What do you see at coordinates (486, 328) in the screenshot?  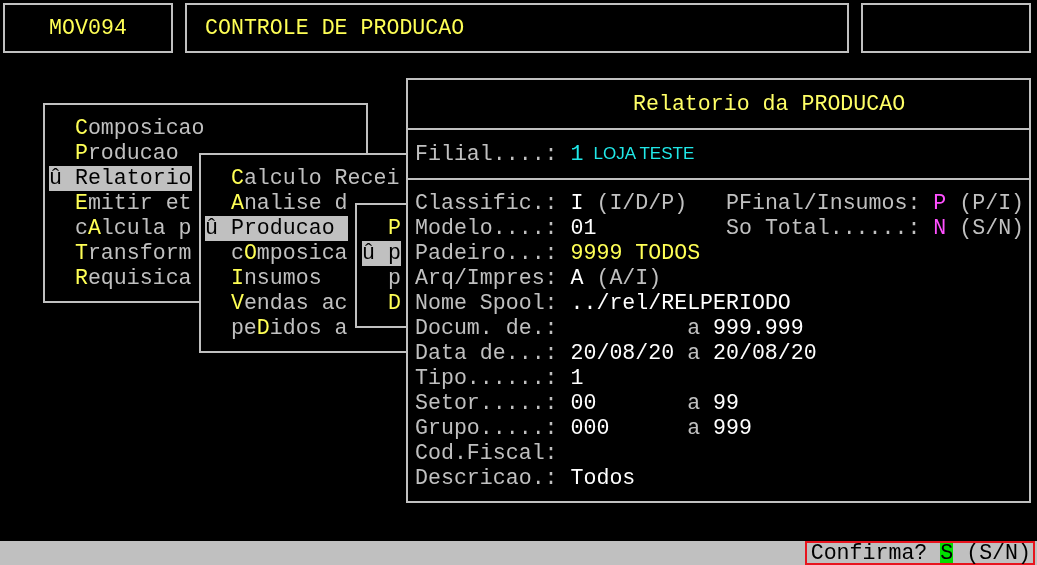 I see `form-label: Docum. de.:` at bounding box center [486, 328].